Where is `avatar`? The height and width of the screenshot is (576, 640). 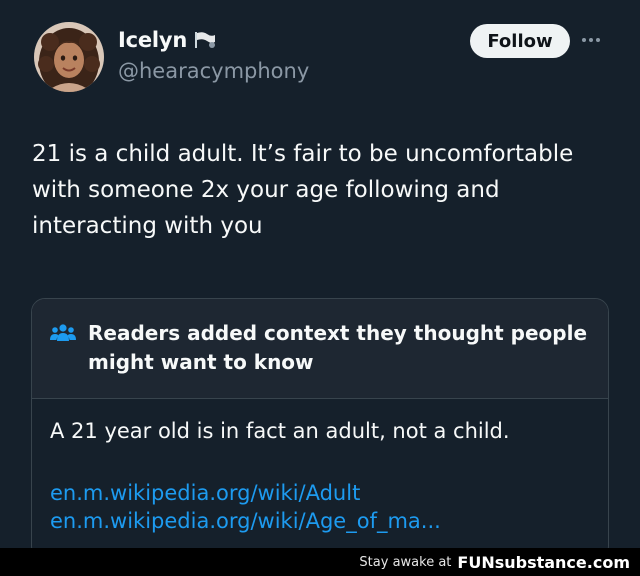 avatar is located at coordinates (69, 57).